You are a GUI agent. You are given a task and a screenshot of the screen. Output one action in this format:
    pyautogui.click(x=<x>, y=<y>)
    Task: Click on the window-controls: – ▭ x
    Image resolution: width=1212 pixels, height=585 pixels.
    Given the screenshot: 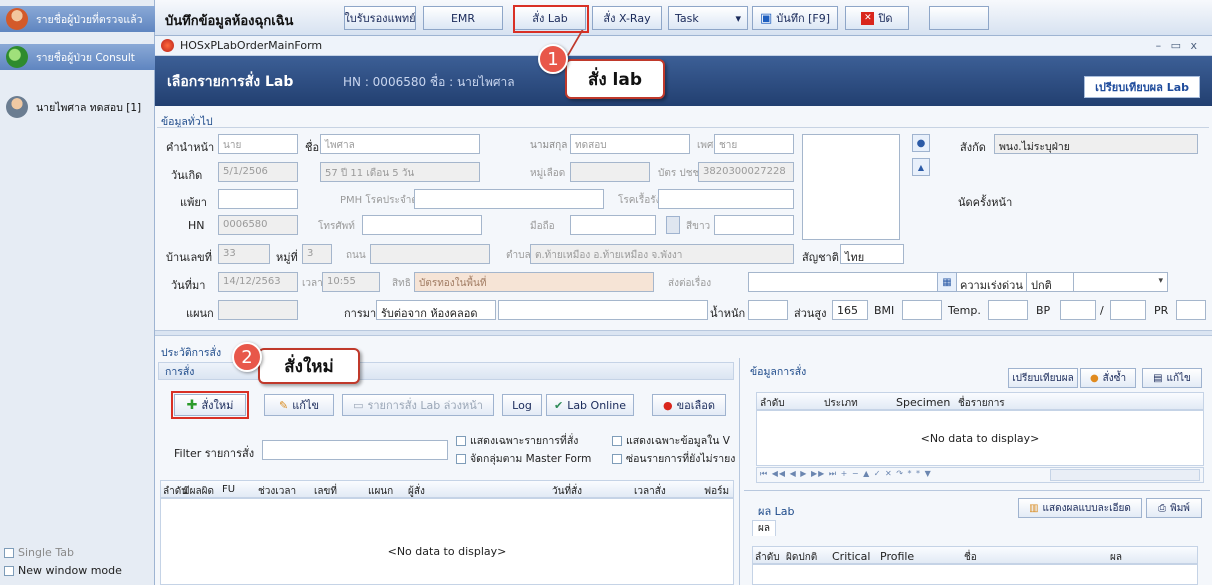 What is the action you would take?
    pyautogui.click(x=1178, y=45)
    